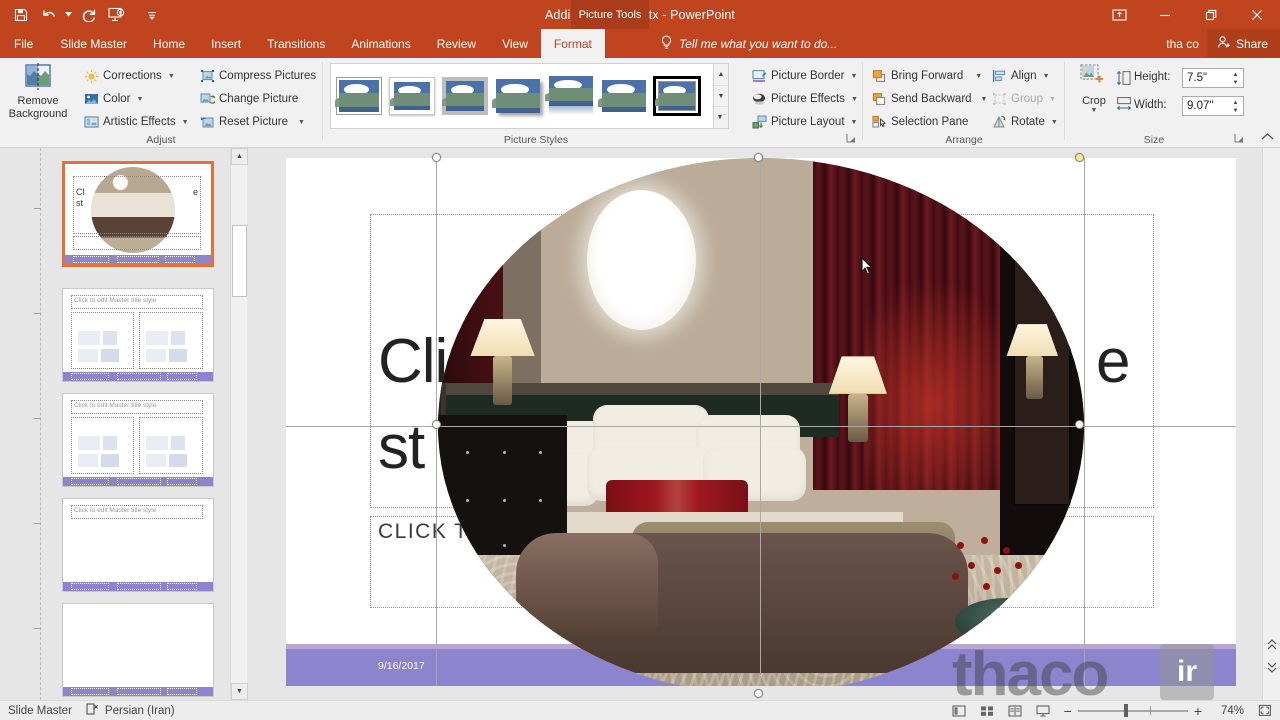 The width and height of the screenshot is (1280, 720). Describe the element at coordinates (465, 96) in the screenshot. I see `picture-style-metal-frame` at that location.